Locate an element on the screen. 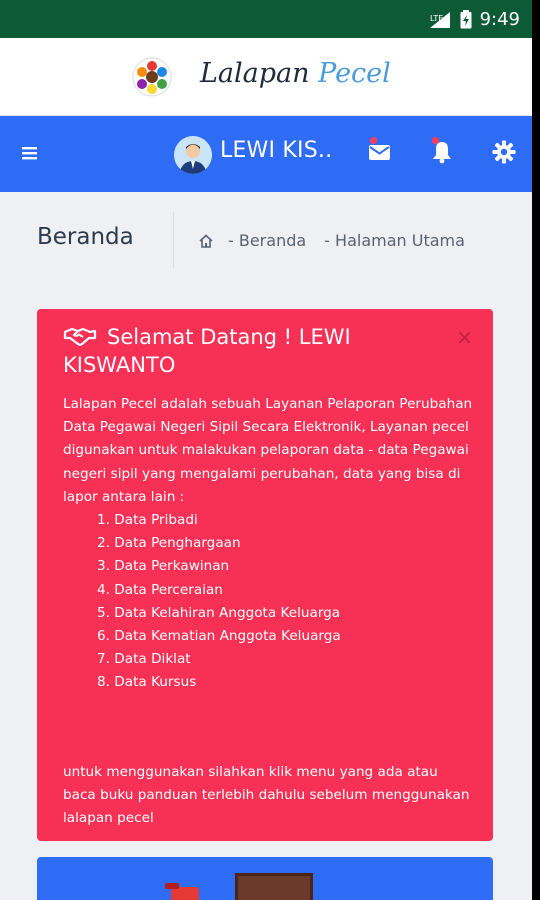 The width and height of the screenshot is (540, 900). list-item: 7. Data Diklat is located at coordinates (144, 659).